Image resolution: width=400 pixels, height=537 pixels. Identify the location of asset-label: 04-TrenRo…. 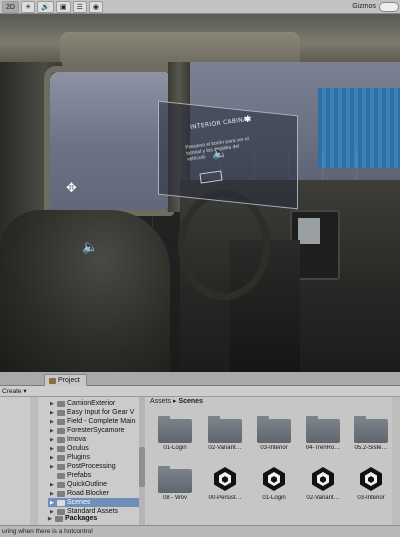
(323, 448).